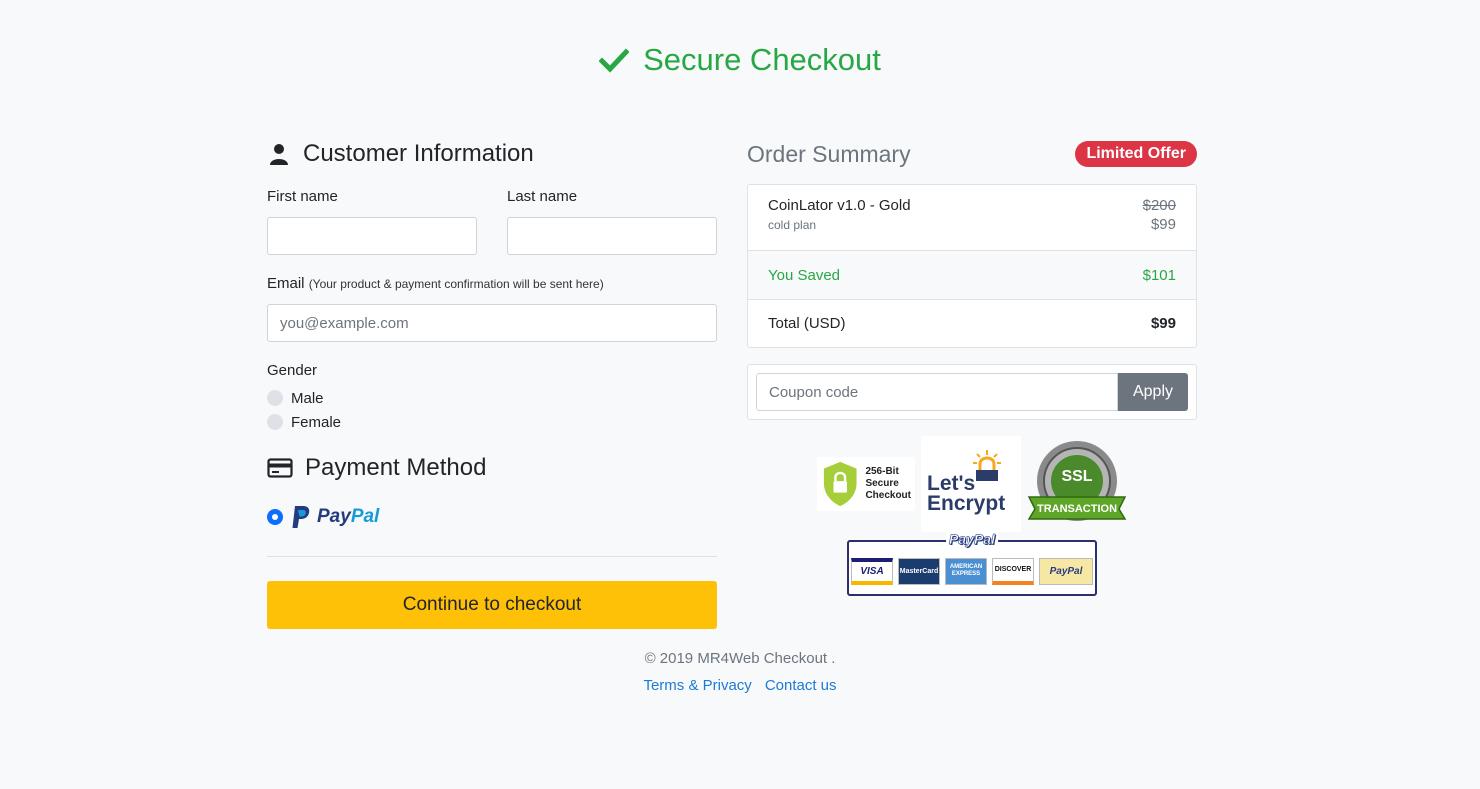 This screenshot has width=1480, height=789. I want to click on apply-coupon-button: Apply, so click(1153, 392).